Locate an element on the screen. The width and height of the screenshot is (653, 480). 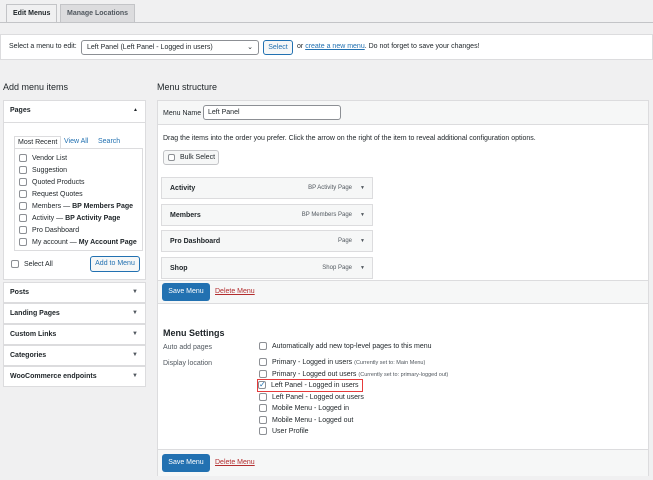
delete-menu-link-top: Delete Menu is located at coordinates (235, 291).